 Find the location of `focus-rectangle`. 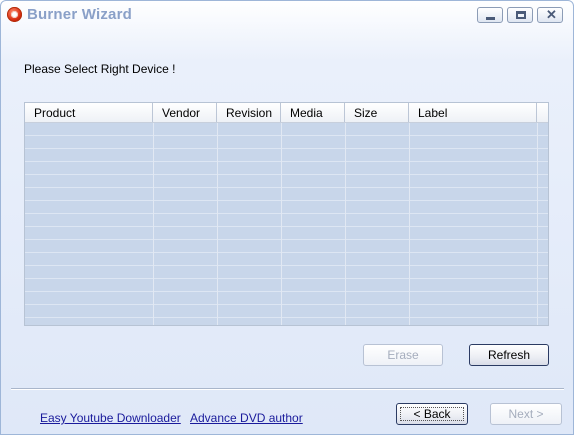

focus-rectangle is located at coordinates (432, 414).